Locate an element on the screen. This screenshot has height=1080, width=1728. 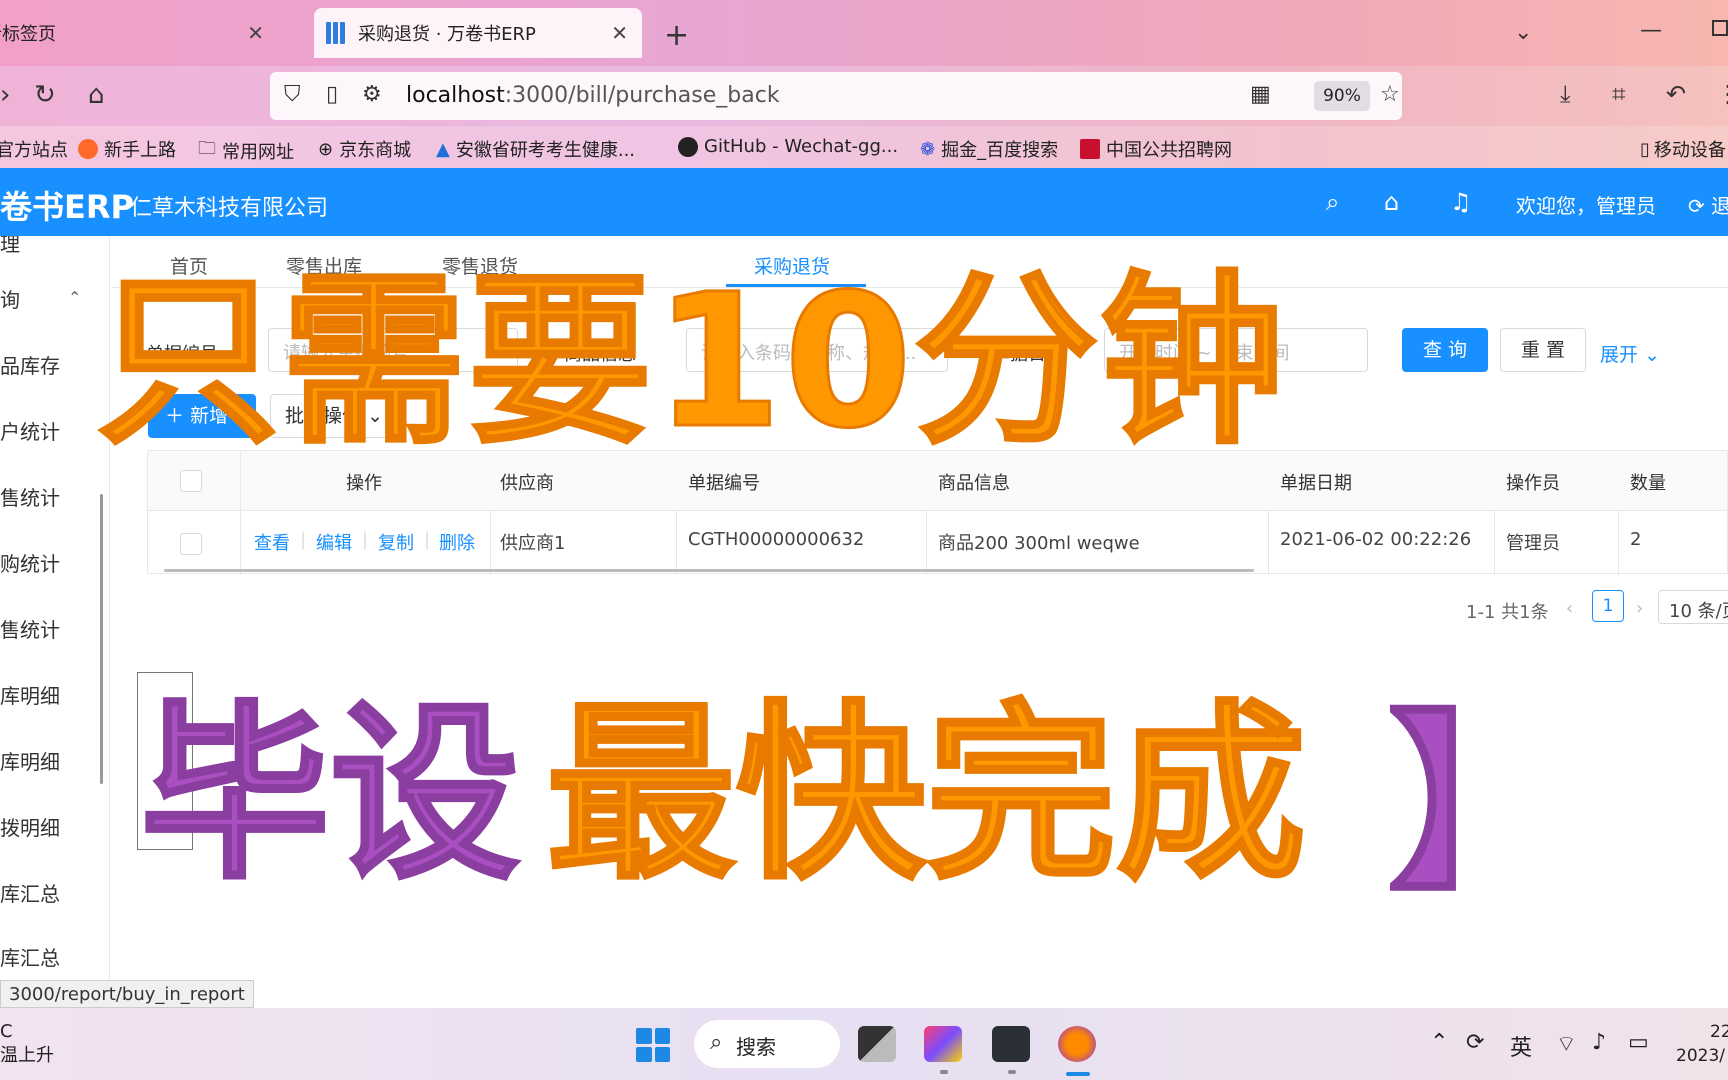
weather-widget: C 温上升 is located at coordinates (27, 1044).